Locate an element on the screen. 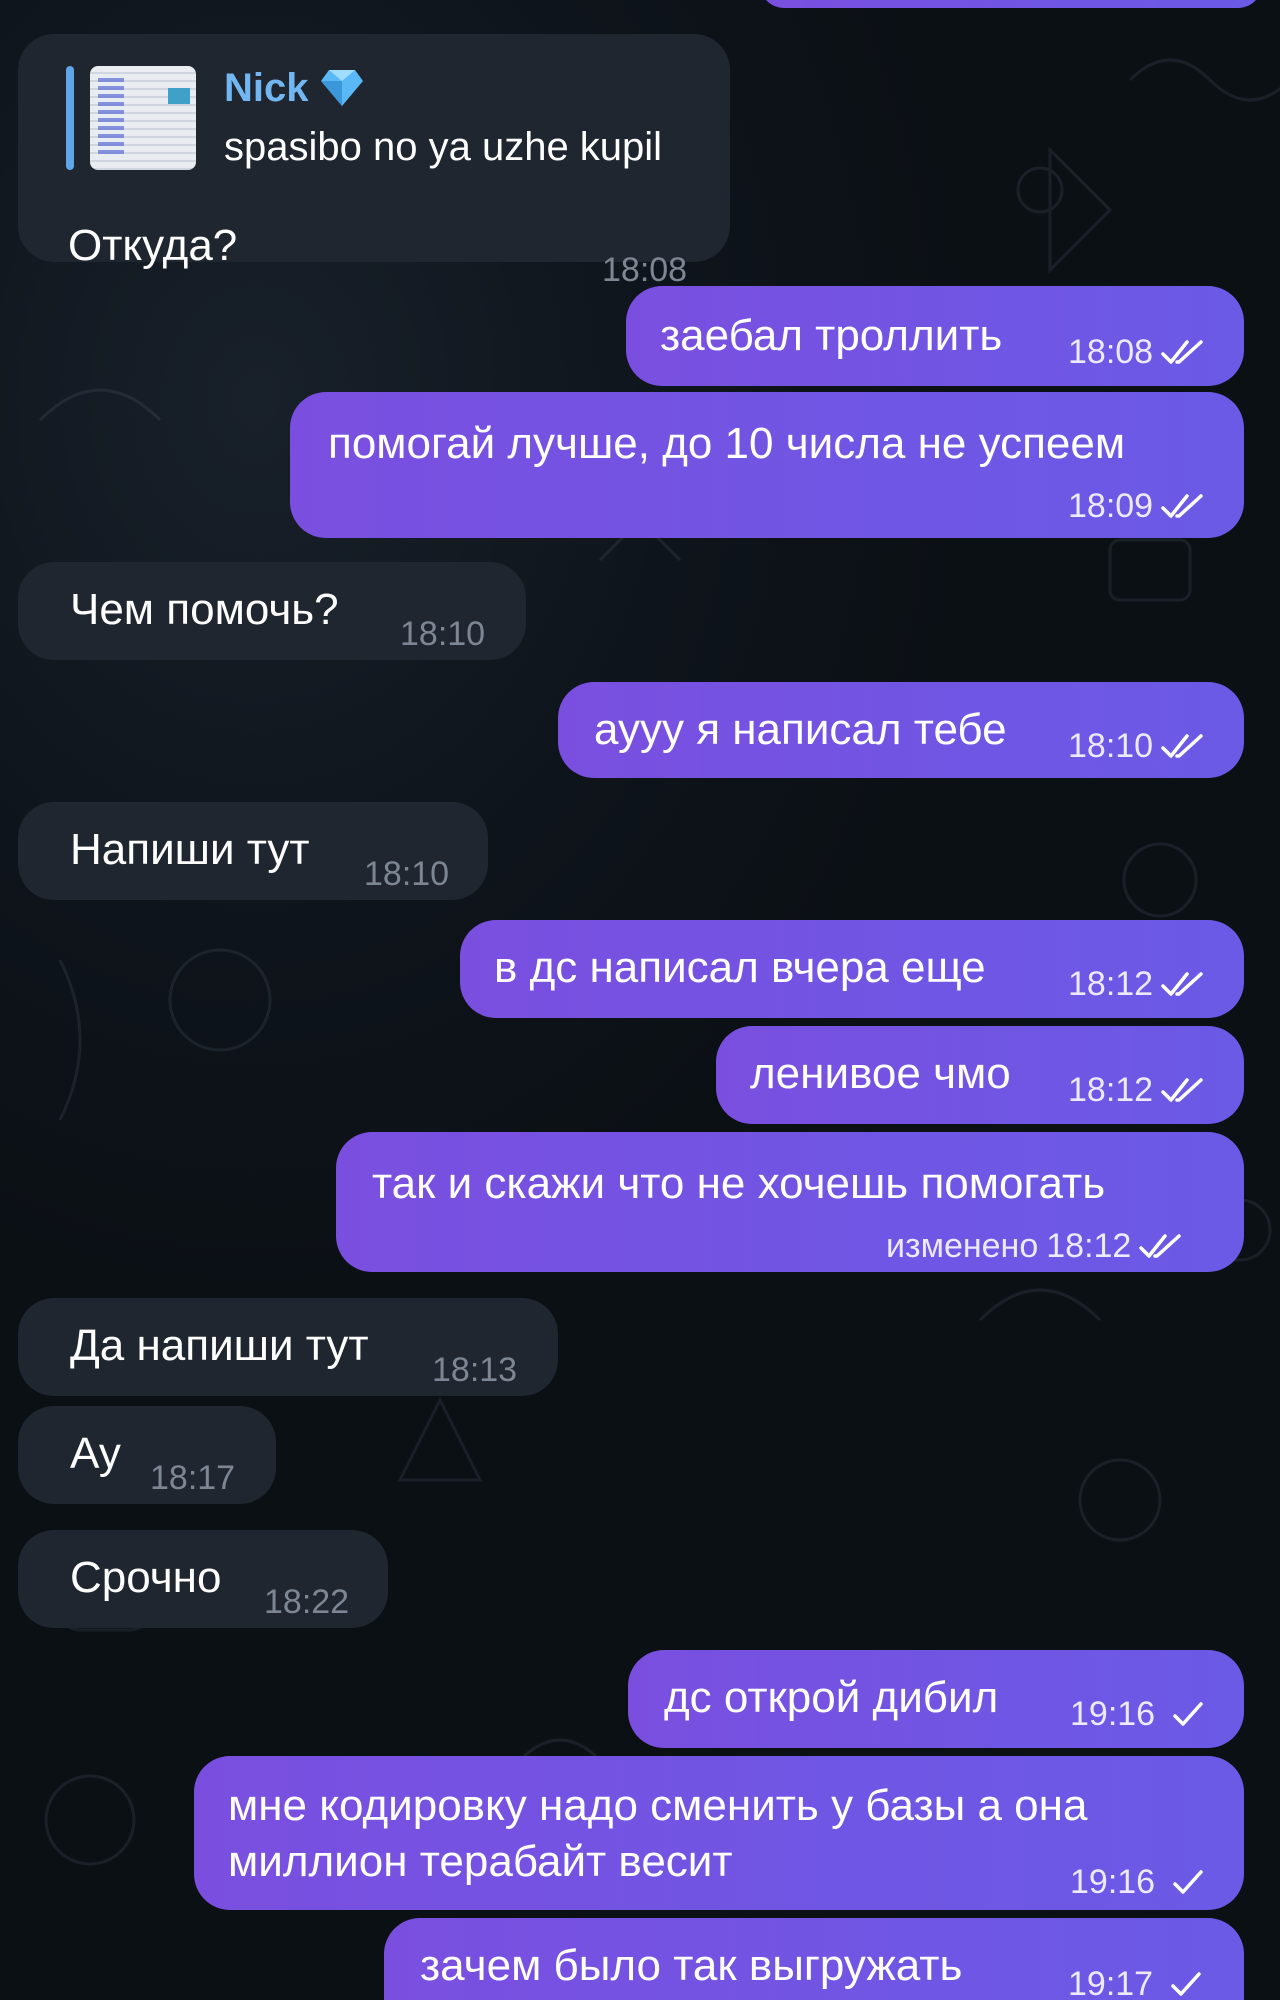 The width and height of the screenshot is (1280, 2000). outgoing-message: зачем было так выгружать 19:17 is located at coordinates (814, 1959).